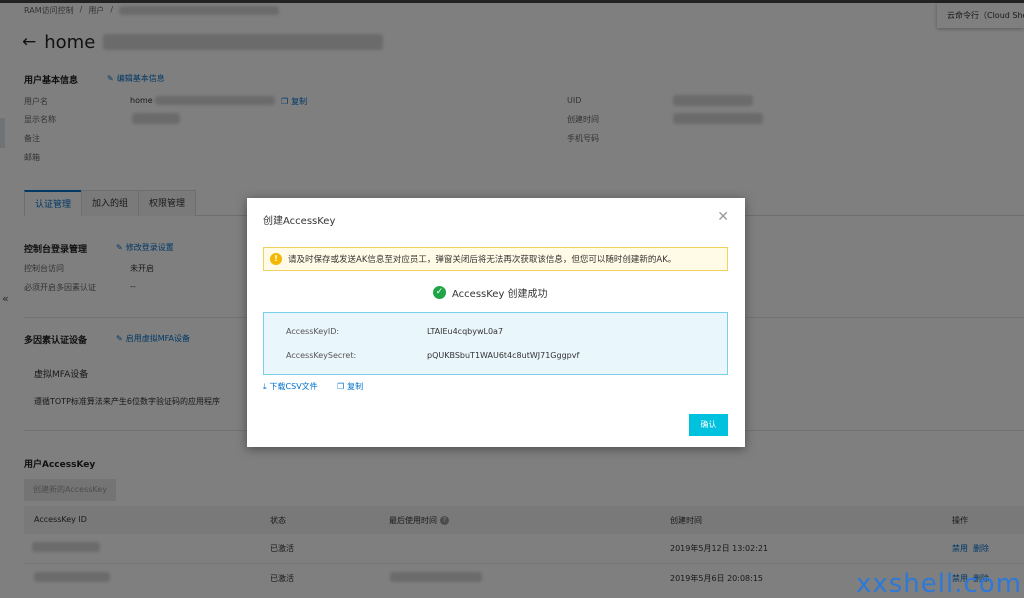  What do you see at coordinates (321, 355) in the screenshot?
I see `access-key-secret-label: AccessKeySecret:` at bounding box center [321, 355].